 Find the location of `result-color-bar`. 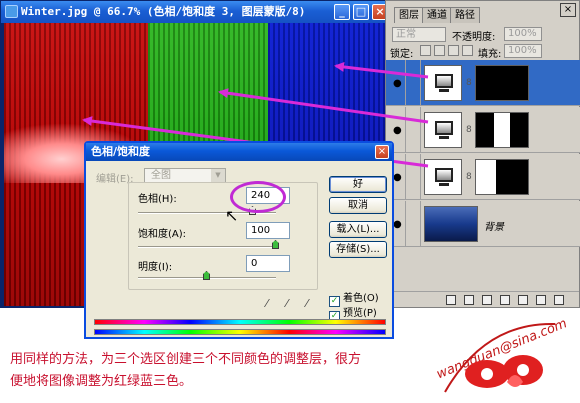

result-color-bar is located at coordinates (240, 332).